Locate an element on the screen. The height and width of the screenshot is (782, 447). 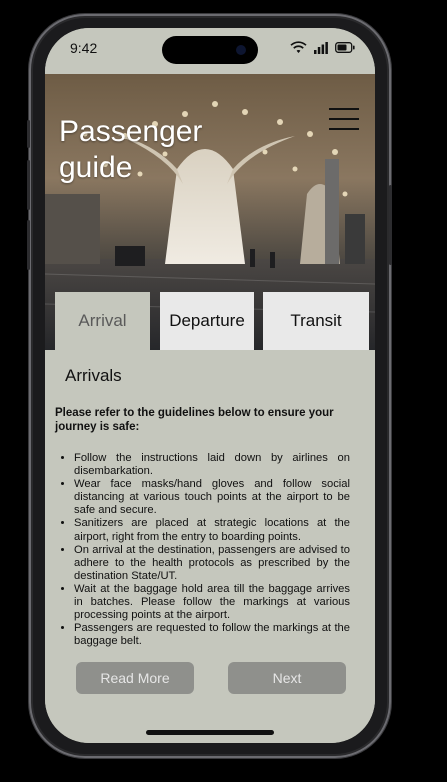
signal-icon is located at coordinates (321, 47).